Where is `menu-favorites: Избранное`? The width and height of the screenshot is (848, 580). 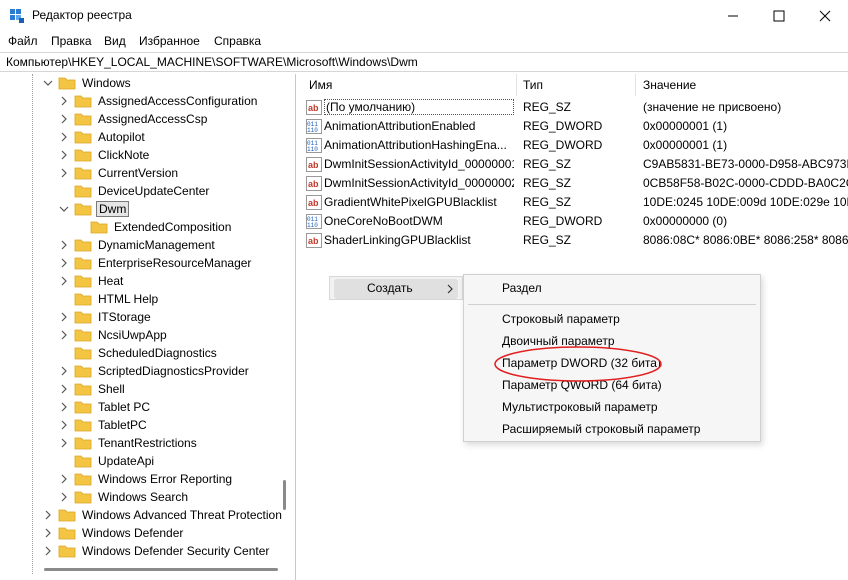 menu-favorites: Избранное is located at coordinates (169, 41).